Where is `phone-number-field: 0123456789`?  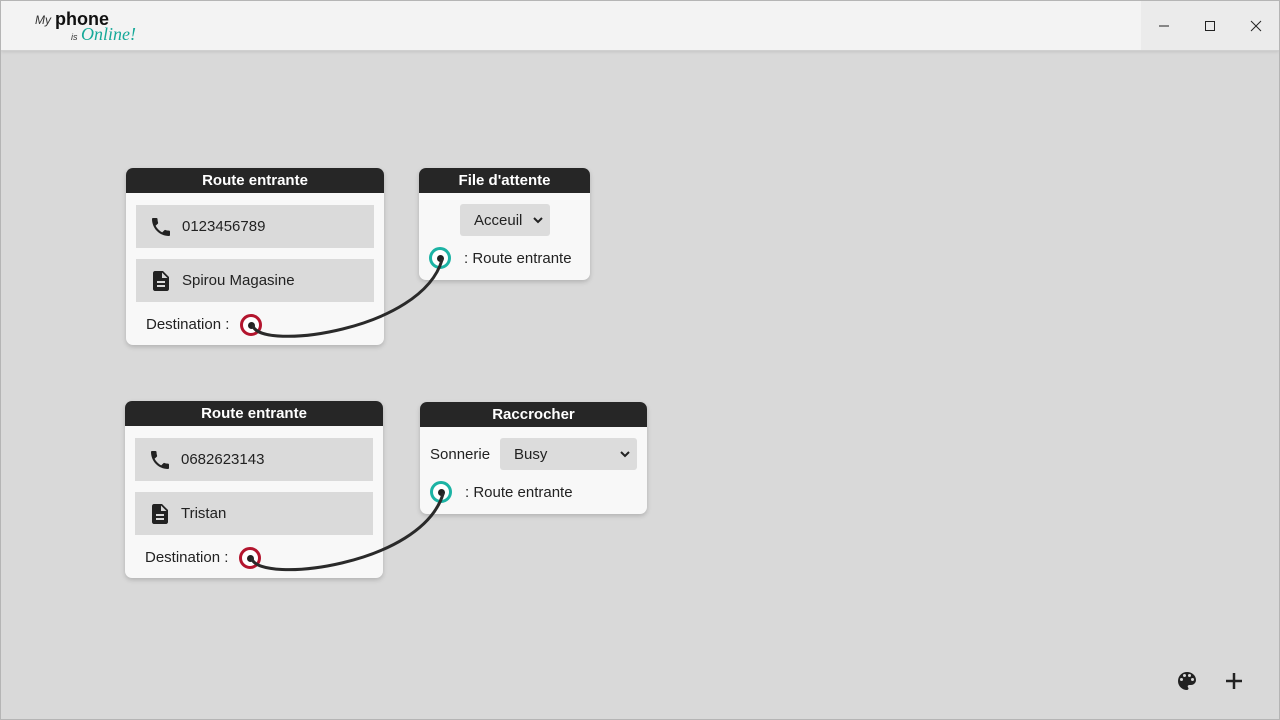
phone-number-field: 0123456789 is located at coordinates (255, 226).